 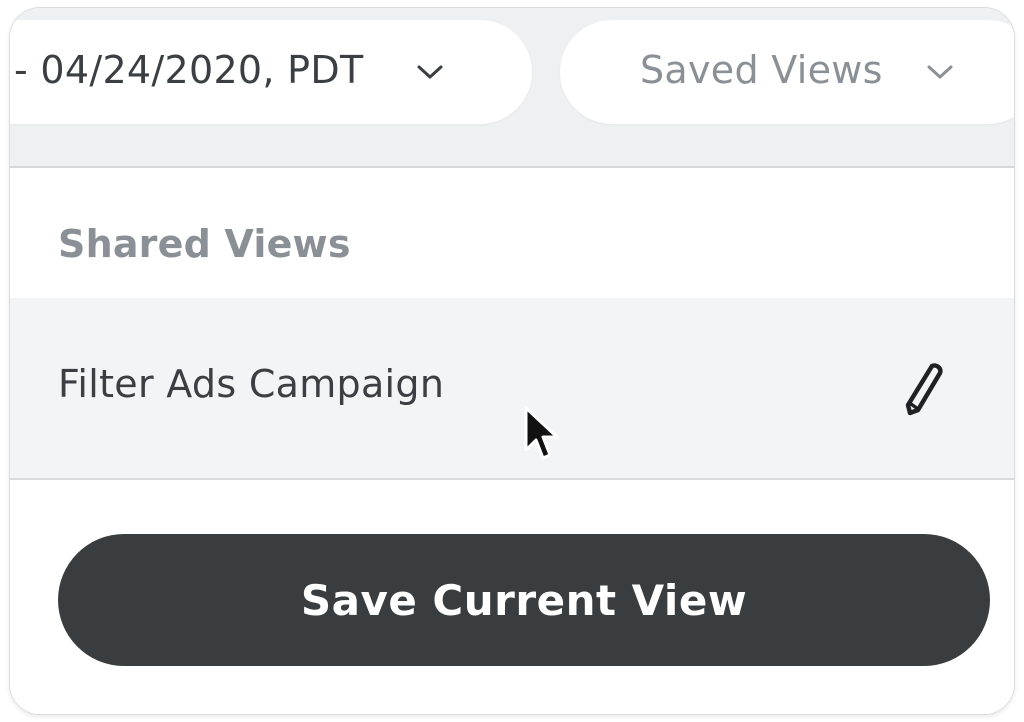 I want to click on date-range-dropdown: - 04/24/2020, PDT, so click(x=271, y=72).